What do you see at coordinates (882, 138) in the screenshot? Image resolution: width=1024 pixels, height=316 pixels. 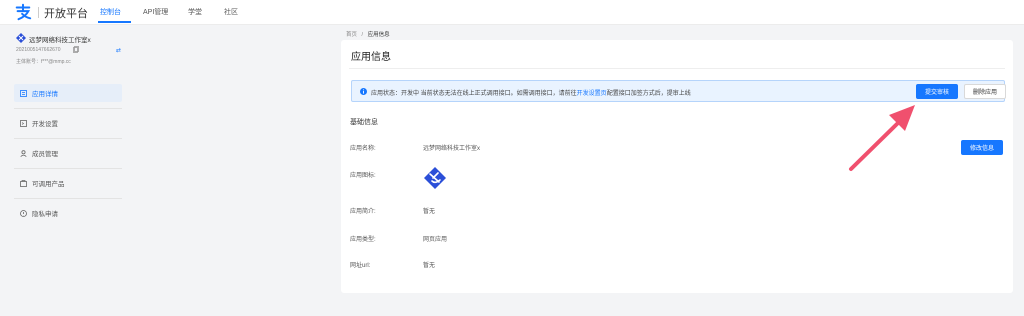 I see `annotation-arrow-icon` at bounding box center [882, 138].